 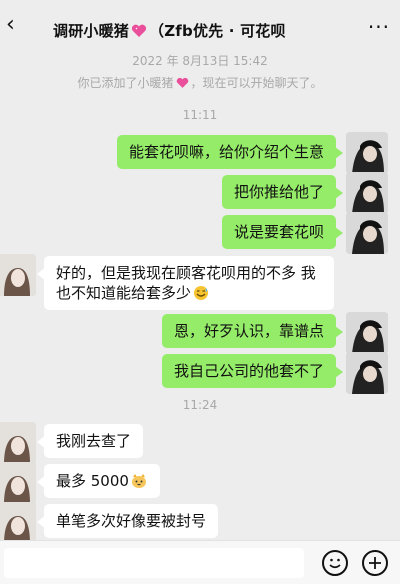 What do you see at coordinates (200, 115) in the screenshot?
I see `timestamp: 11:11` at bounding box center [200, 115].